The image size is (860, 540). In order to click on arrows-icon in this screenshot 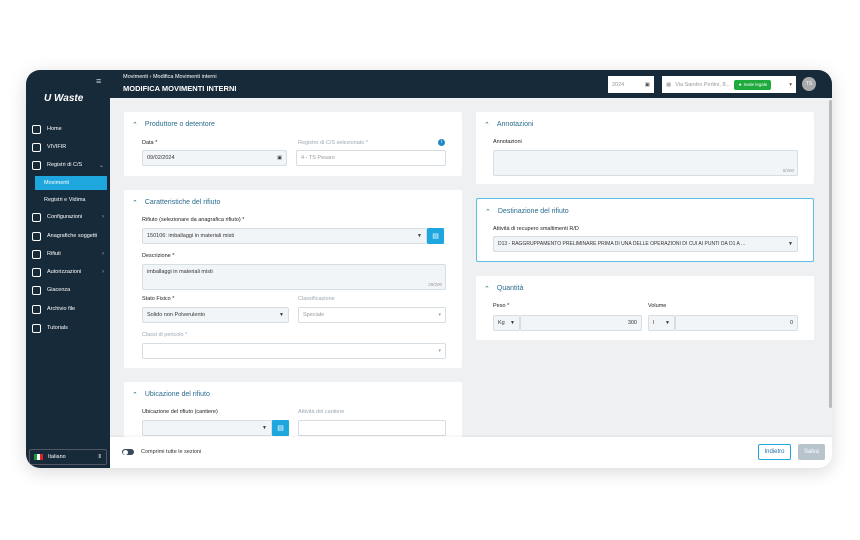, I will do `click(36, 147)`.